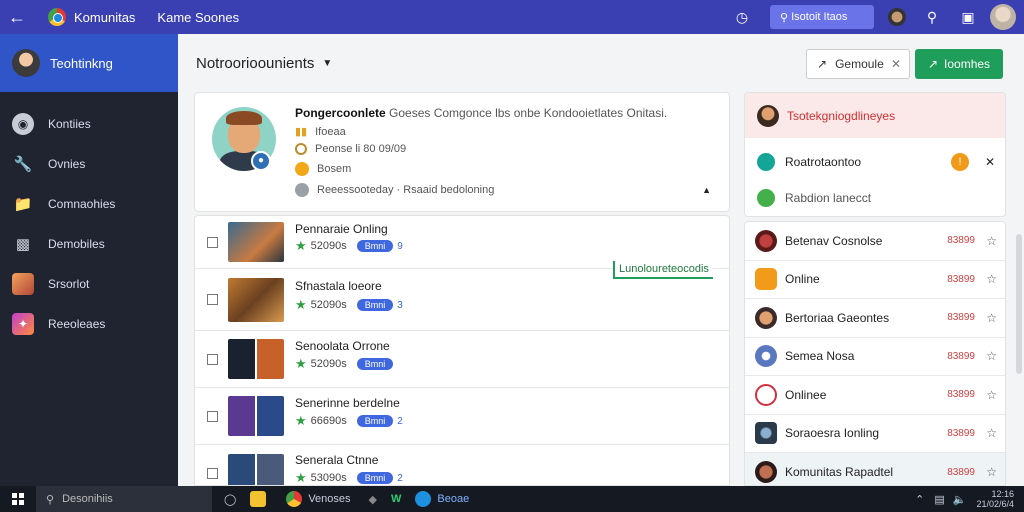  I want to click on file-explorer-icon, so click(261, 499).